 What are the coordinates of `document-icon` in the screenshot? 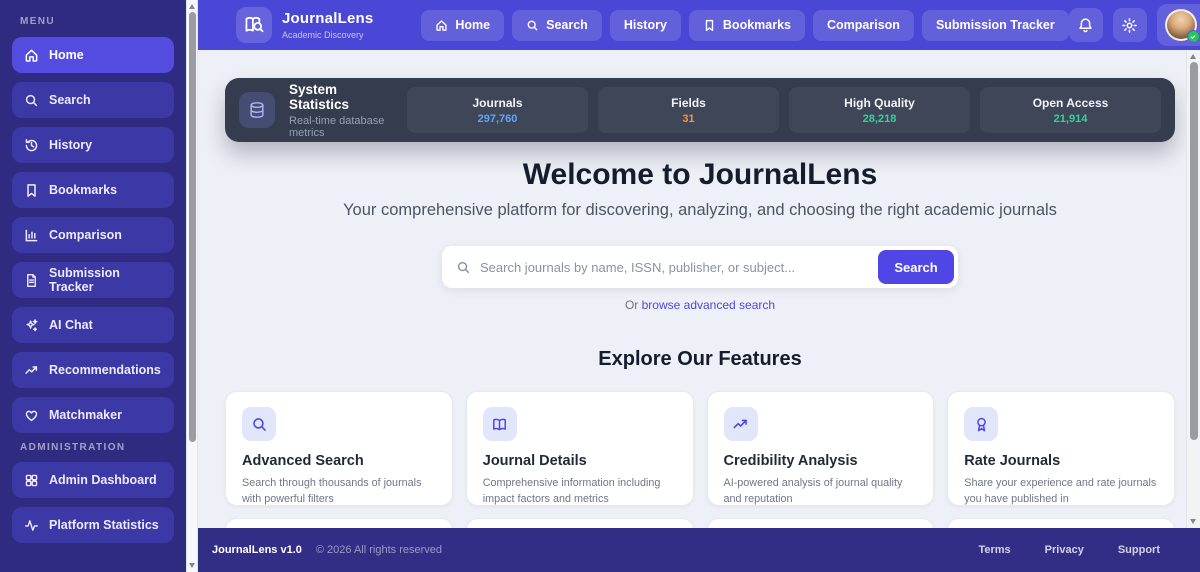 It's located at (31, 280).